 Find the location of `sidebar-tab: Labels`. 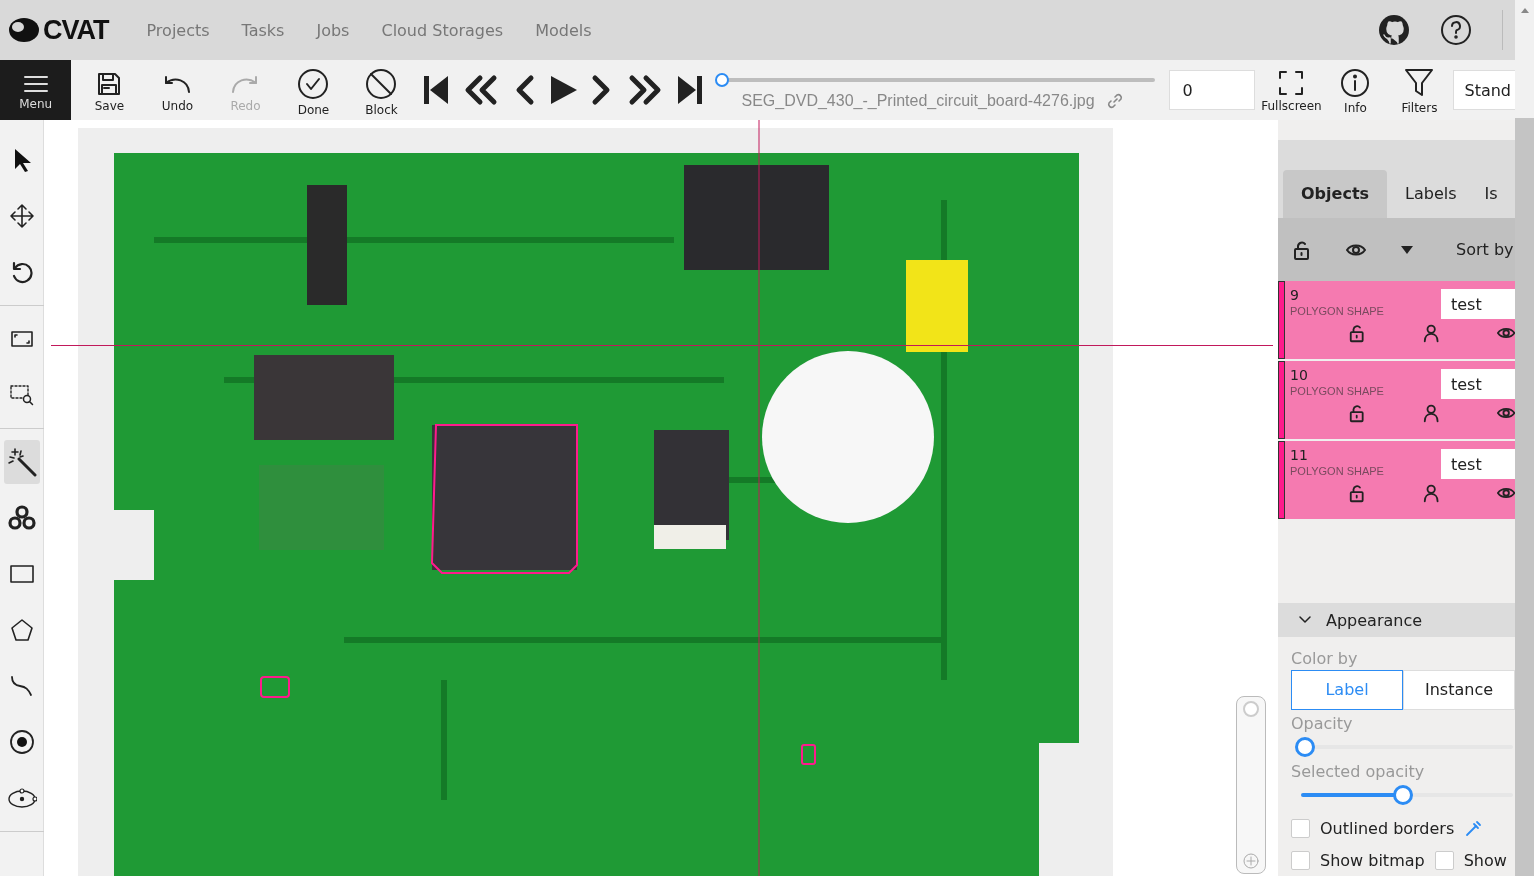

sidebar-tab: Labels is located at coordinates (1431, 193).